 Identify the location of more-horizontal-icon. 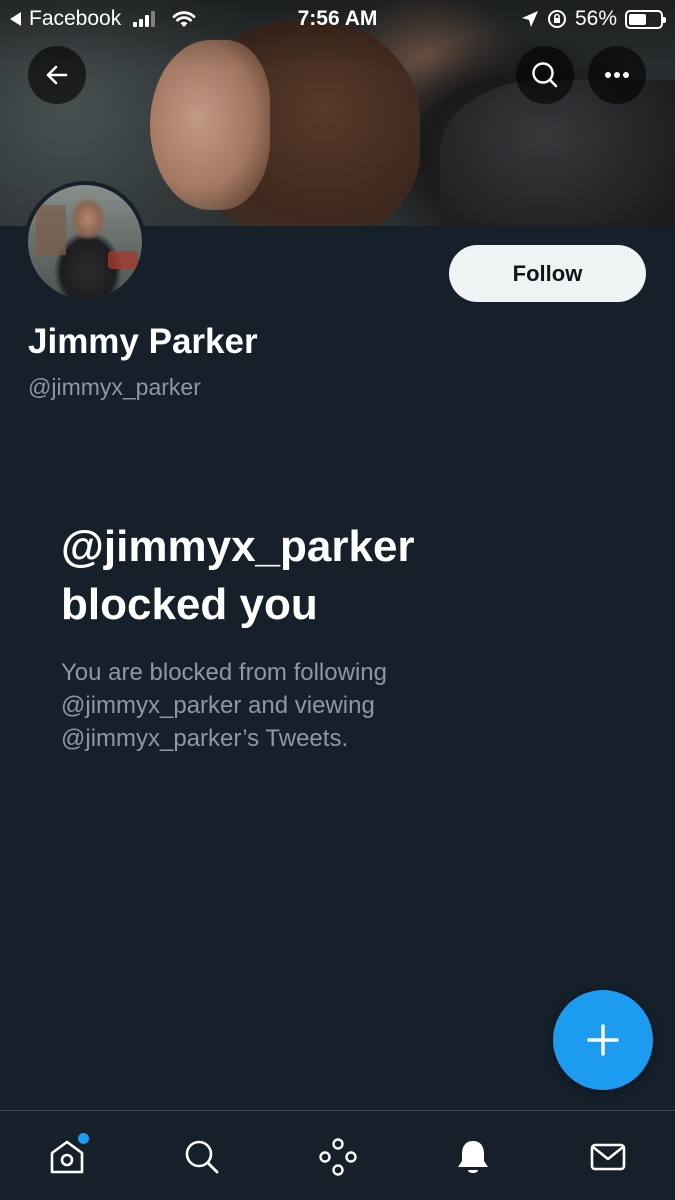
(617, 75).